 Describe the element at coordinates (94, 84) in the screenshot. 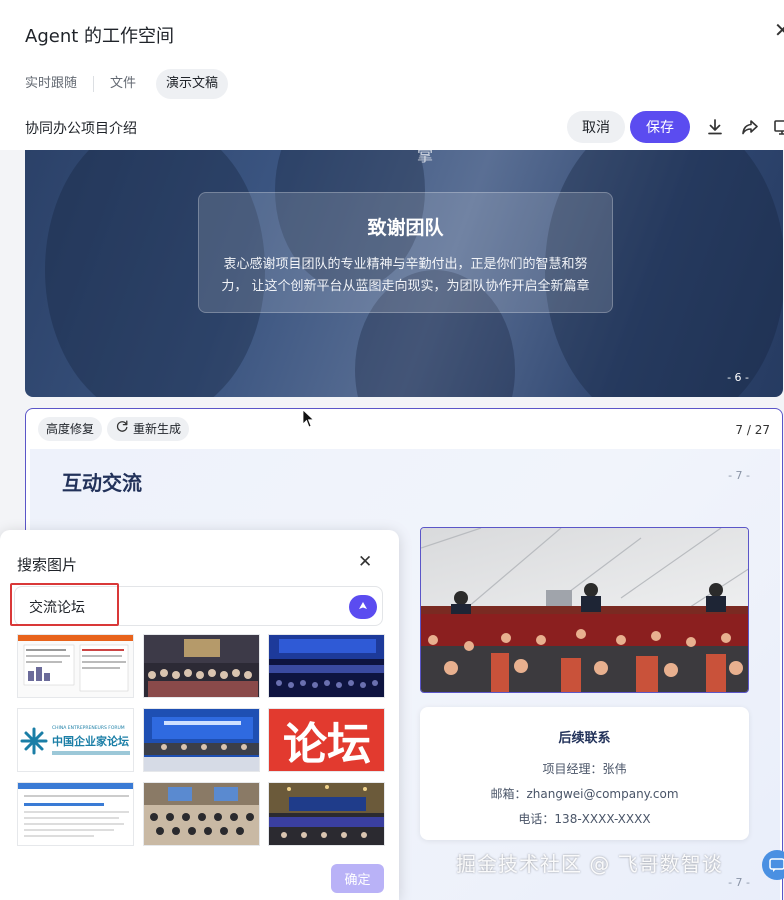

I see `tab-divider` at that location.